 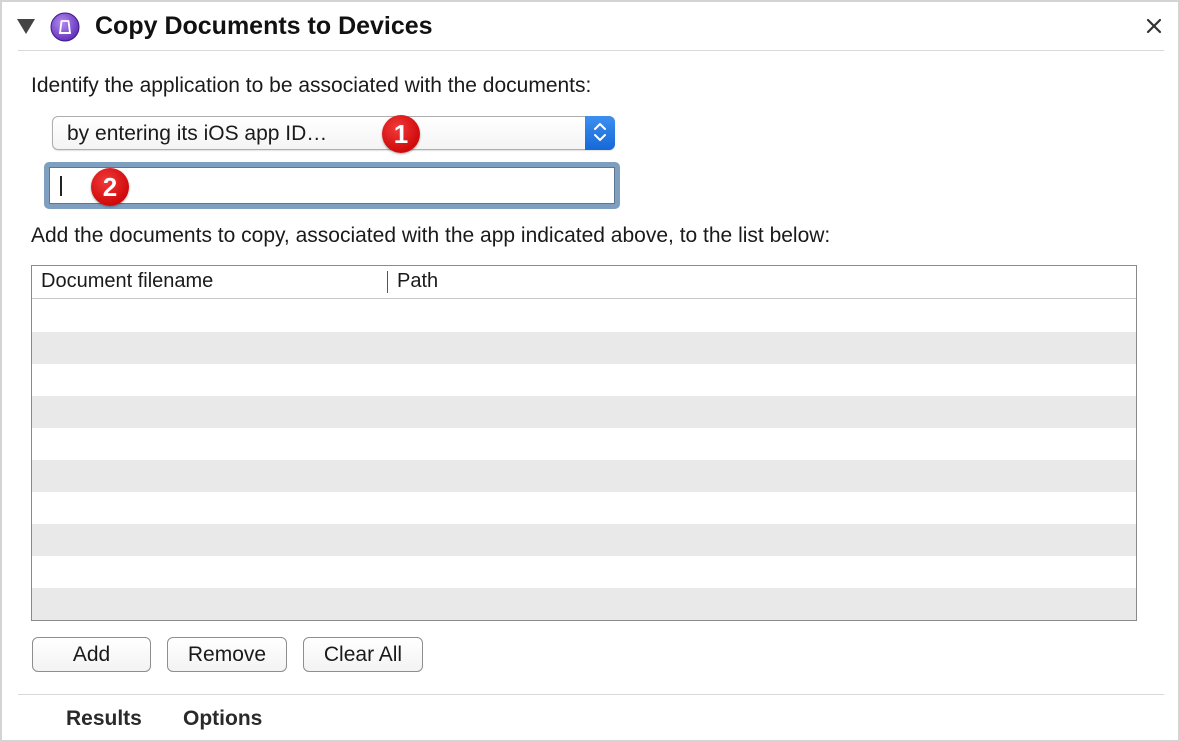 What do you see at coordinates (227, 654) in the screenshot?
I see `remove-button: Remove` at bounding box center [227, 654].